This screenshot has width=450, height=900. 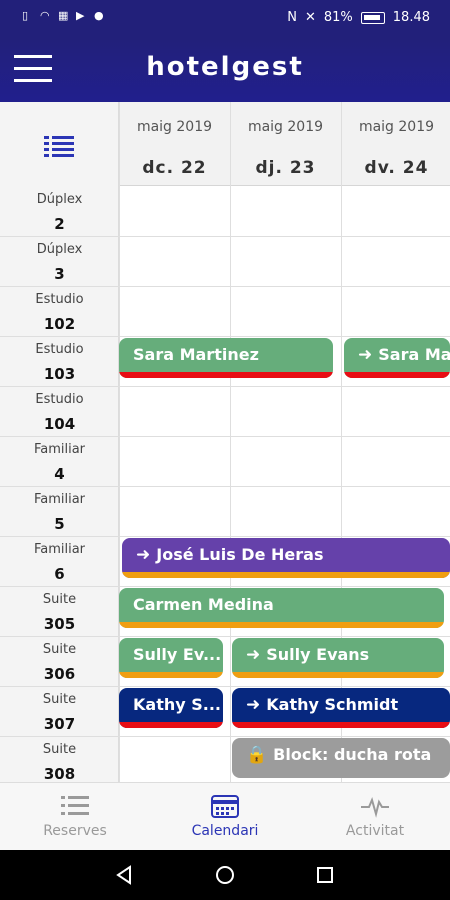 I want to click on play-icon: ▶, so click(x=80, y=15).